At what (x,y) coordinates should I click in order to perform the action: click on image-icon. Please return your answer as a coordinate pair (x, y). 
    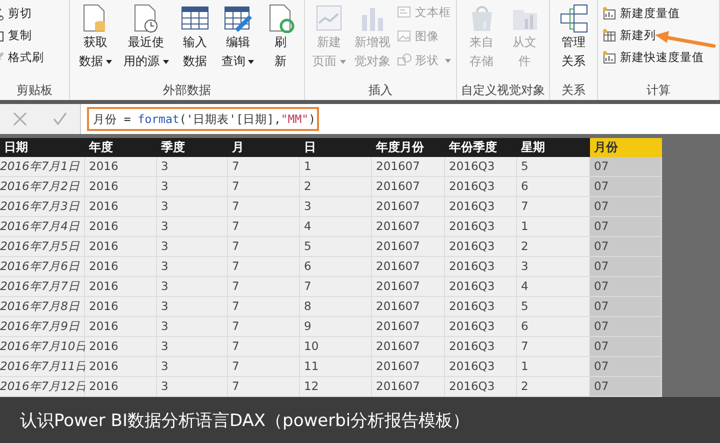
    Looking at the image, I should click on (404, 36).